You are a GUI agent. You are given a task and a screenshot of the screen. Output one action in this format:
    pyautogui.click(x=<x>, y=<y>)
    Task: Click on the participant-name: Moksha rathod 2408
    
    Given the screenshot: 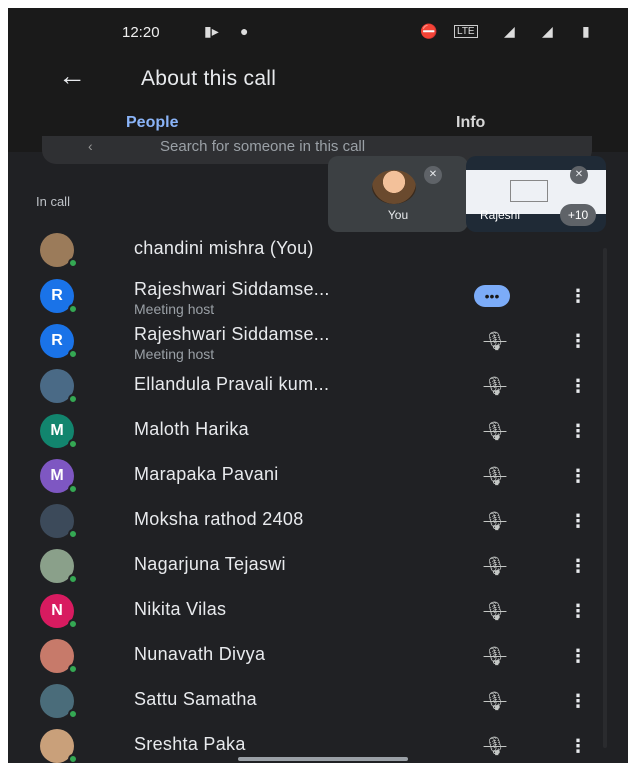 What is the action you would take?
    pyautogui.click(x=219, y=519)
    